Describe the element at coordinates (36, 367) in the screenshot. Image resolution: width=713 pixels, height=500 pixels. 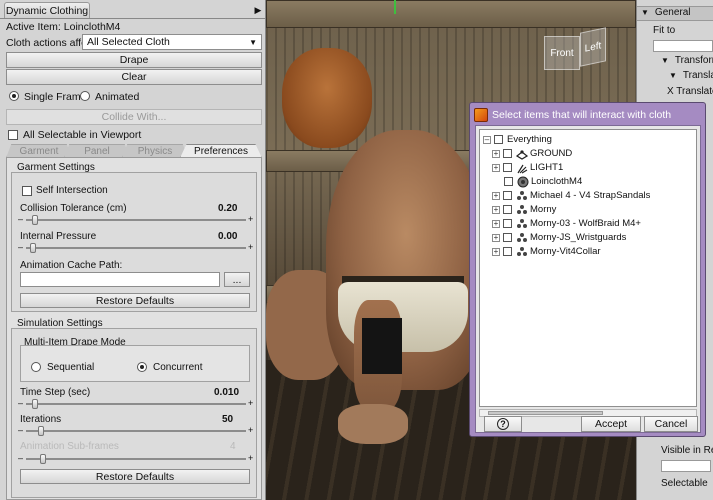
I see `sequential-radio` at that location.